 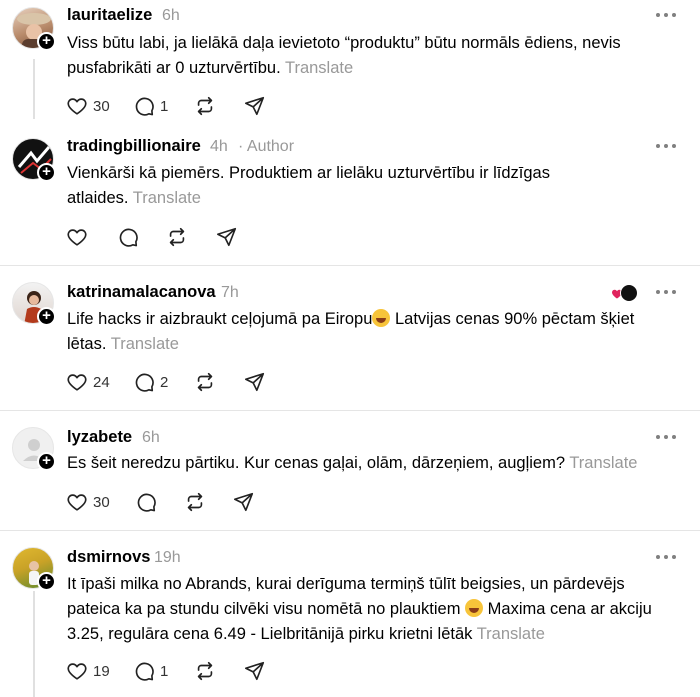 I want to click on like-button: 19, so click(x=88, y=671).